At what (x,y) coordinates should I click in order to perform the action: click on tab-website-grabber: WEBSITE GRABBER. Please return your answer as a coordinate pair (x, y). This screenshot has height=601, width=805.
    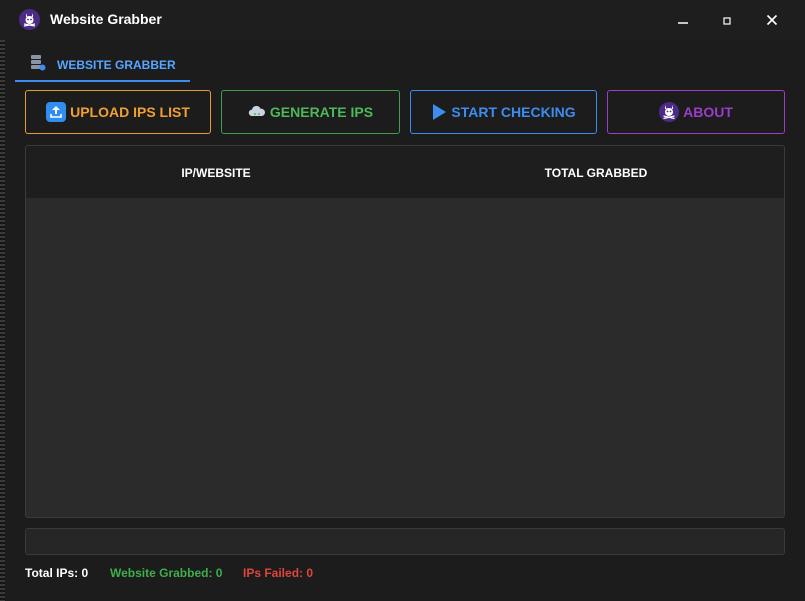
    Looking at the image, I should click on (102, 66).